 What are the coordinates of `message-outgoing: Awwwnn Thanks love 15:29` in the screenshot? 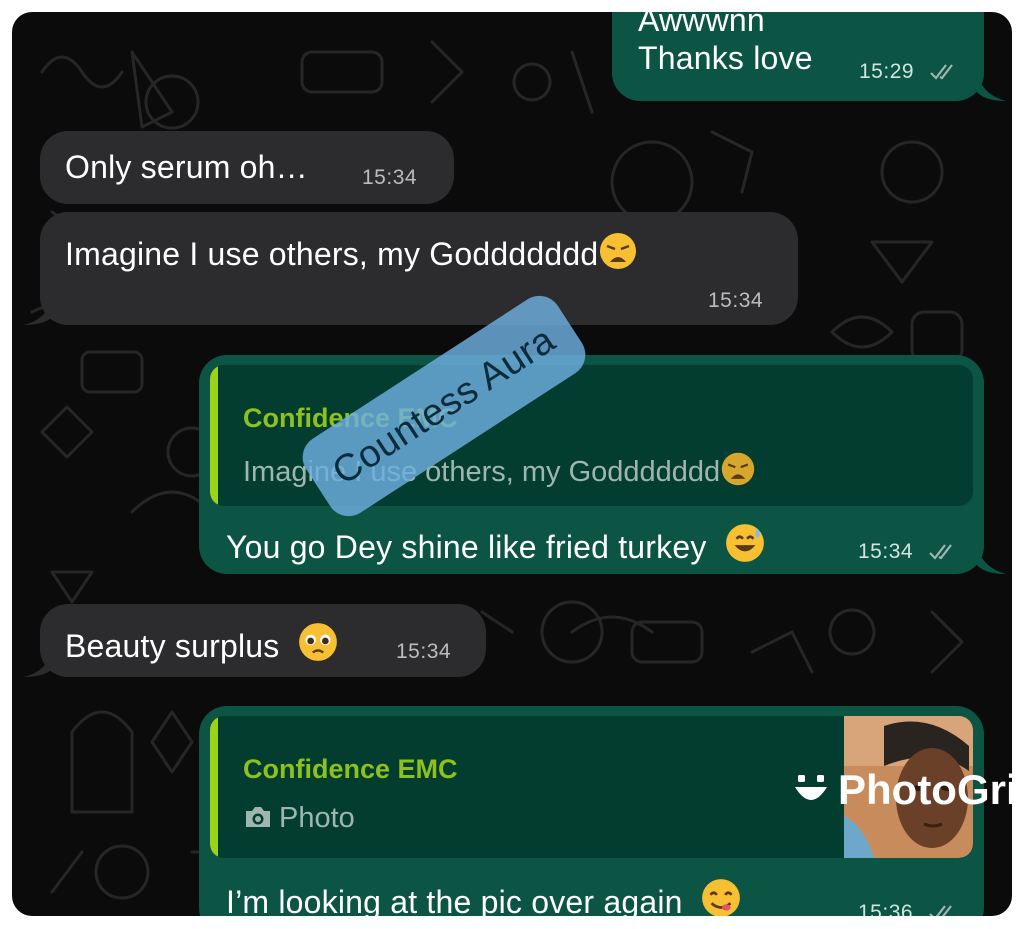 It's located at (798, 56).